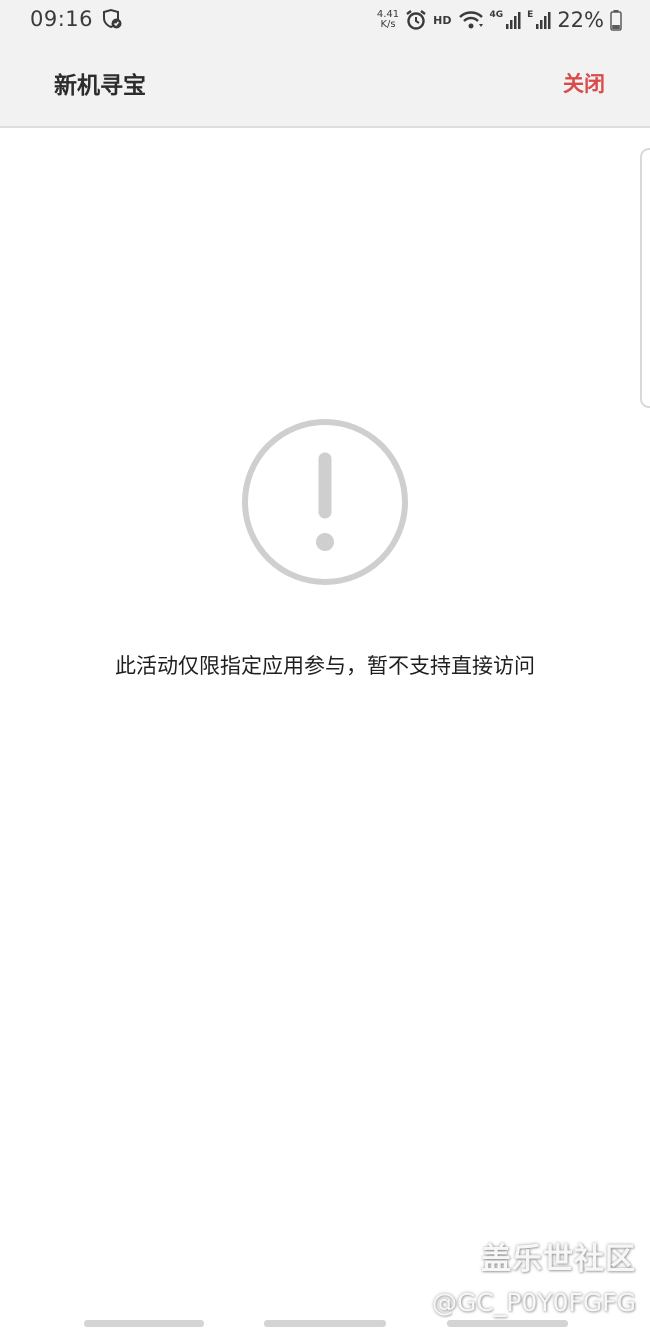 This screenshot has width=650, height=1336. I want to click on network-type-e: E, so click(530, 15).